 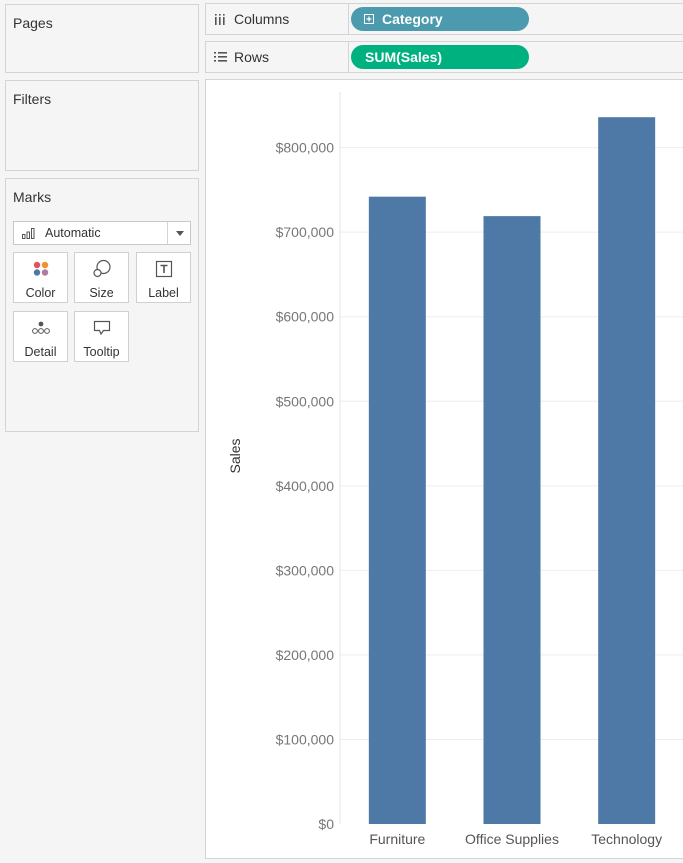 I want to click on filters-card: Filters, so click(x=102, y=125).